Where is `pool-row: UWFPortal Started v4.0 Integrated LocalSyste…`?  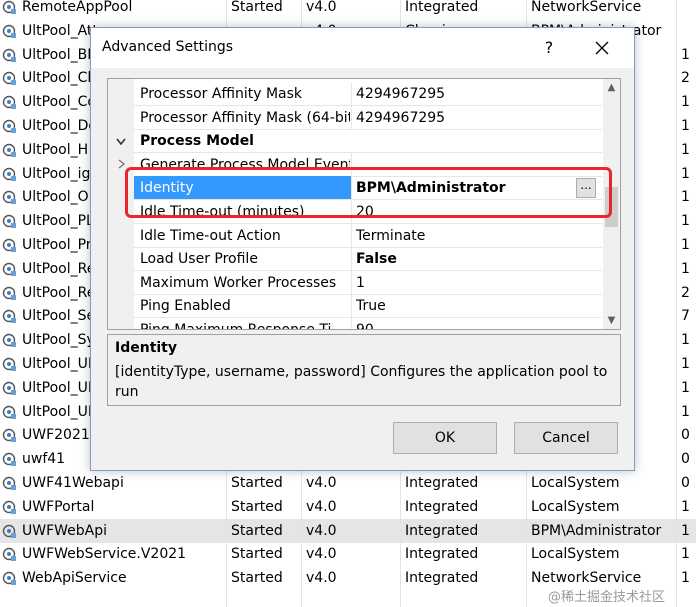 pool-row: UWFPortal Started v4.0 Integrated LocalSyste… is located at coordinates (348, 507).